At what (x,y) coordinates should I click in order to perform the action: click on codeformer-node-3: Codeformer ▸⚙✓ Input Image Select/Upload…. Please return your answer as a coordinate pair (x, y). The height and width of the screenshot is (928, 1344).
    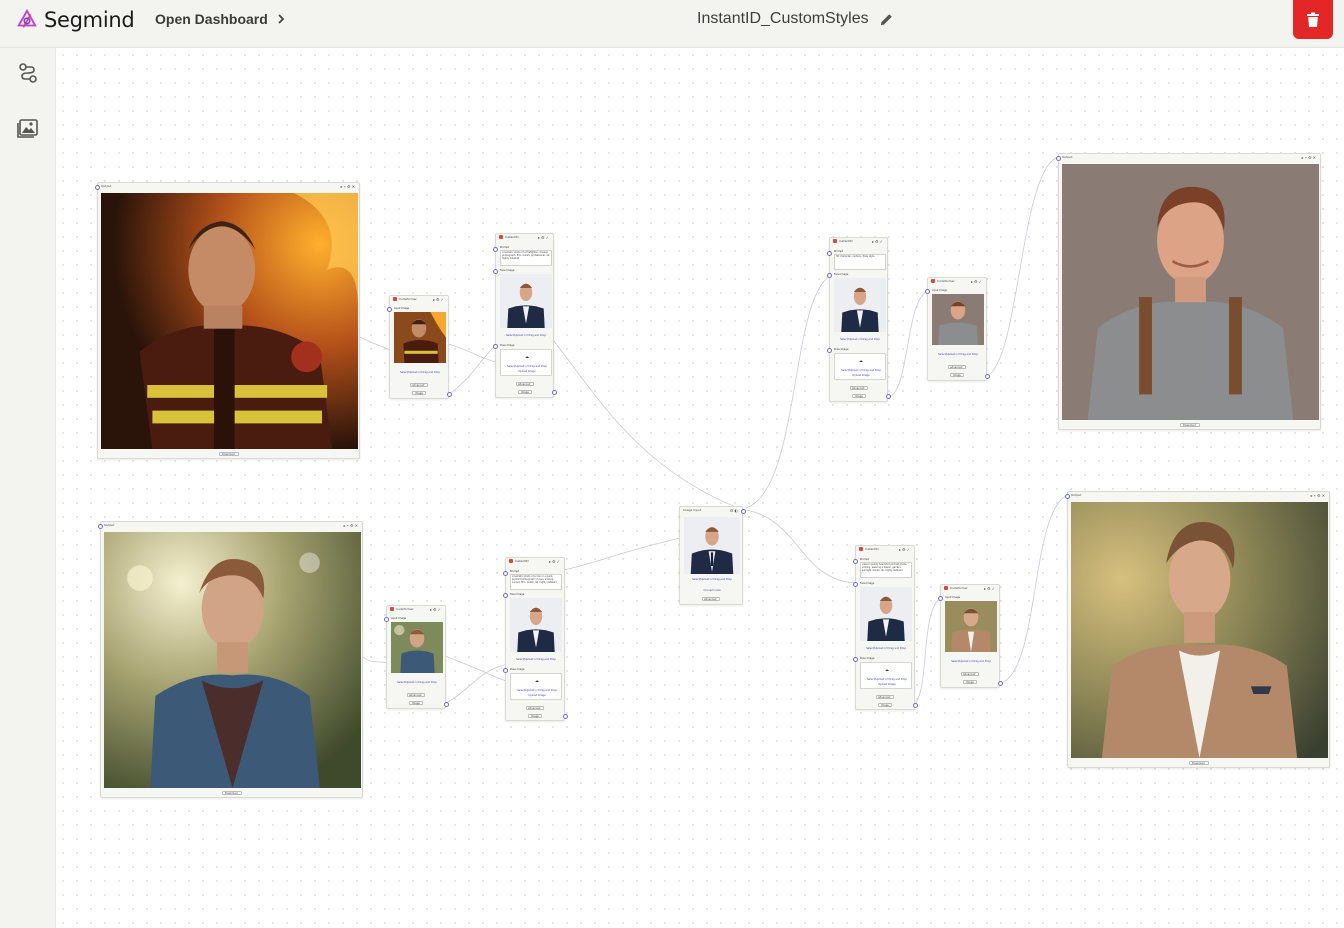
    Looking at the image, I should click on (957, 329).